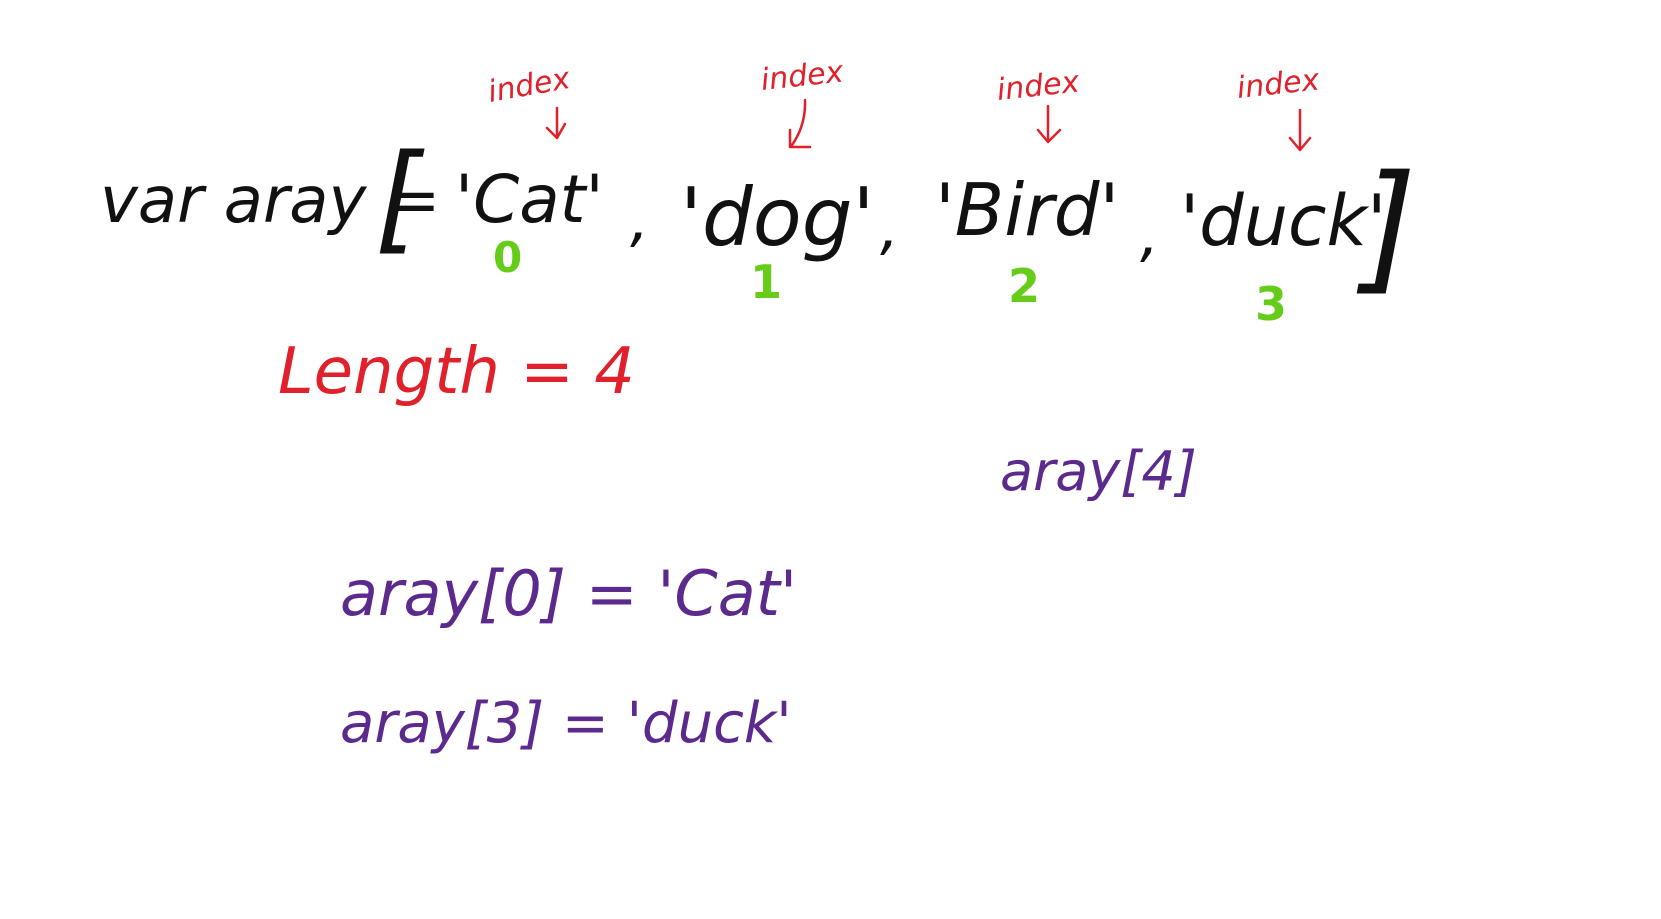 The height and width of the screenshot is (919, 1661). Describe the element at coordinates (903, 81) in the screenshot. I see `index-annotations: index index index index` at that location.